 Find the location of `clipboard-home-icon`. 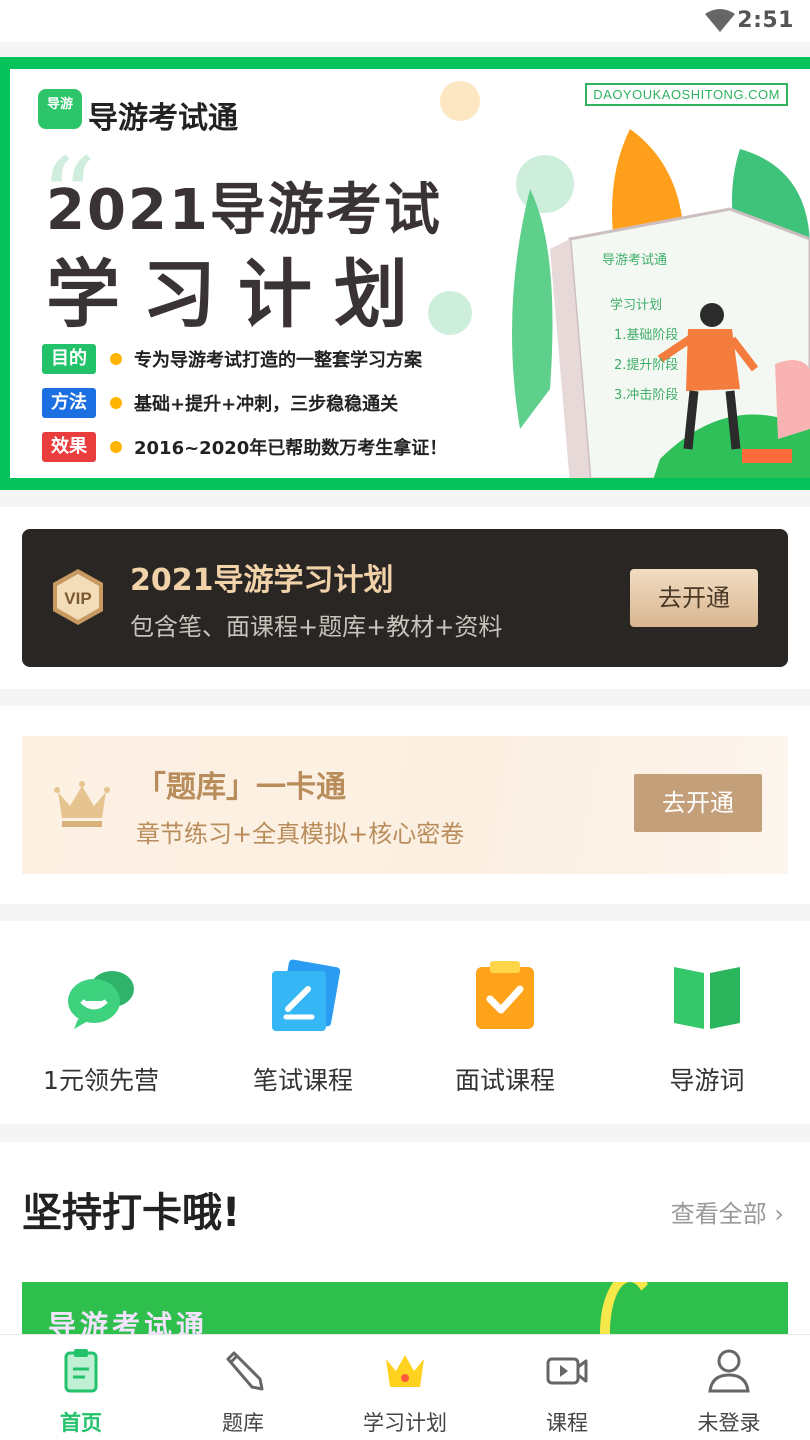

clipboard-home-icon is located at coordinates (81, 1371).